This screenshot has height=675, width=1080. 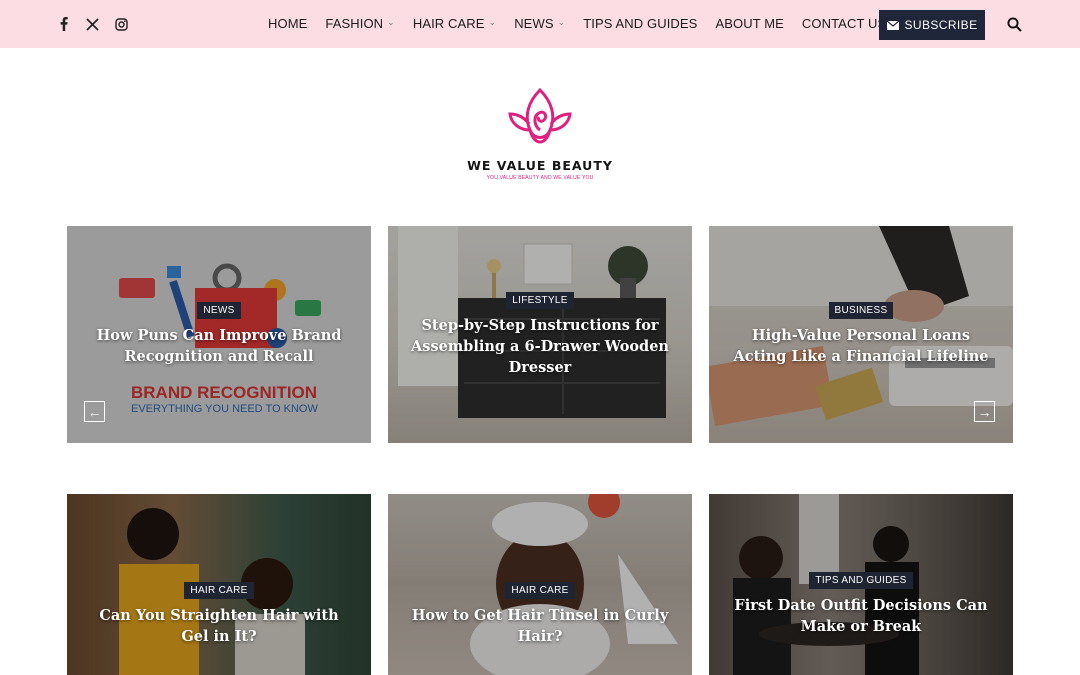 I want to click on nav-item-home: HOME, so click(x=287, y=23).